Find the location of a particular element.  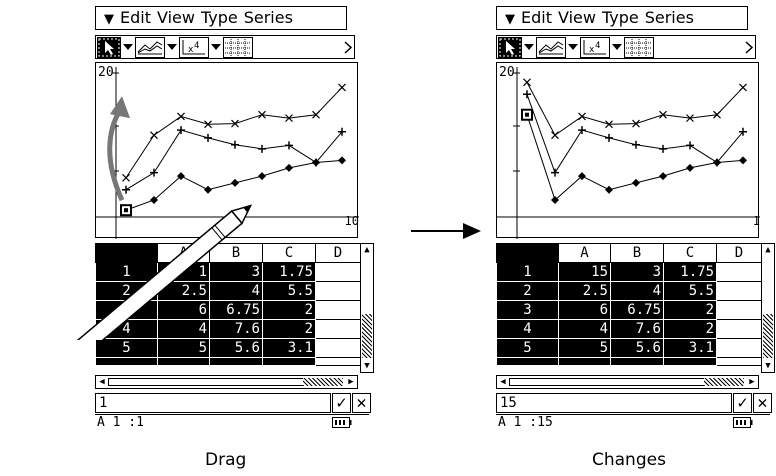

grid-icon is located at coordinates (639, 47).